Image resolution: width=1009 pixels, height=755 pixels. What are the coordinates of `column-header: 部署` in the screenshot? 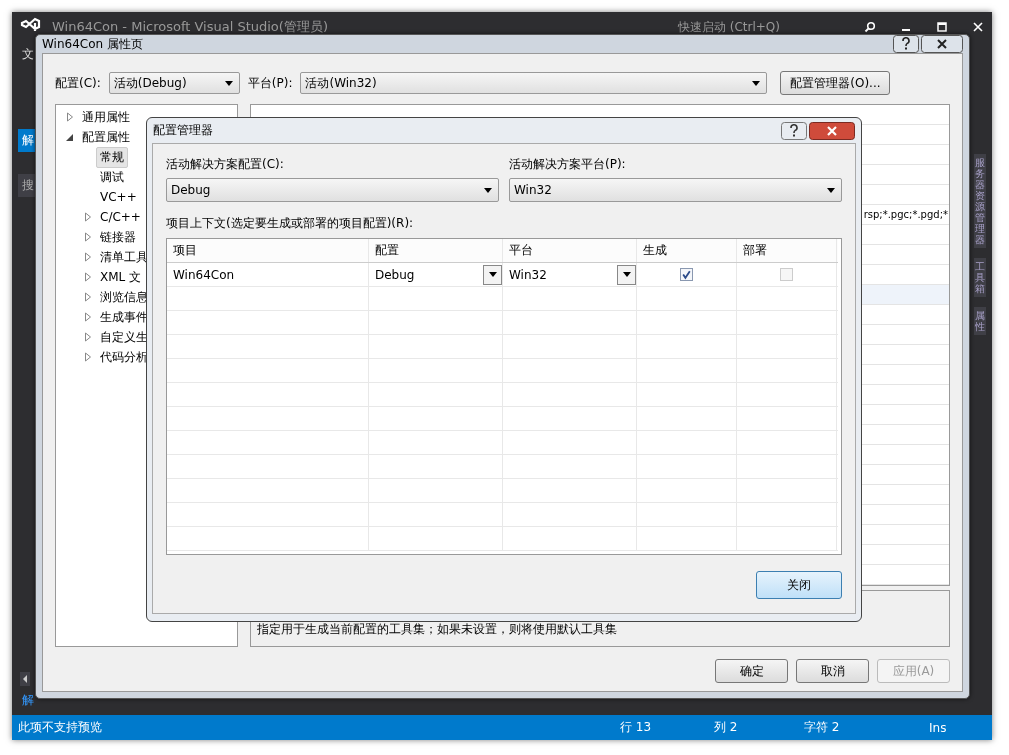 It's located at (787, 250).